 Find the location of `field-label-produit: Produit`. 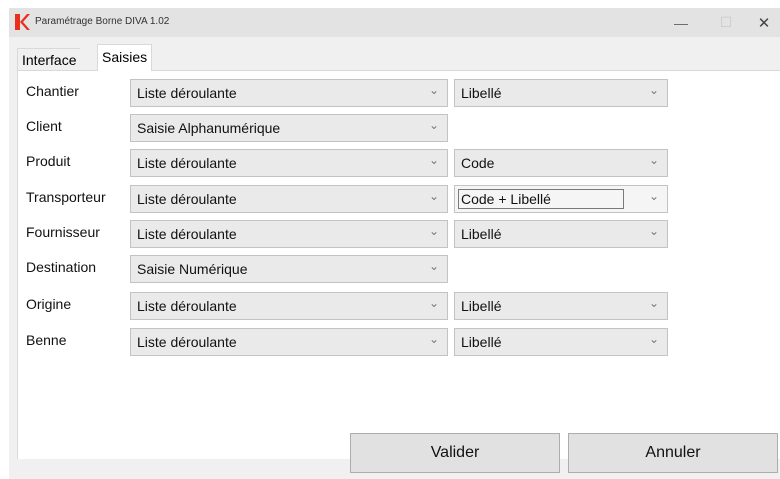

field-label-produit: Produit is located at coordinates (48, 161).